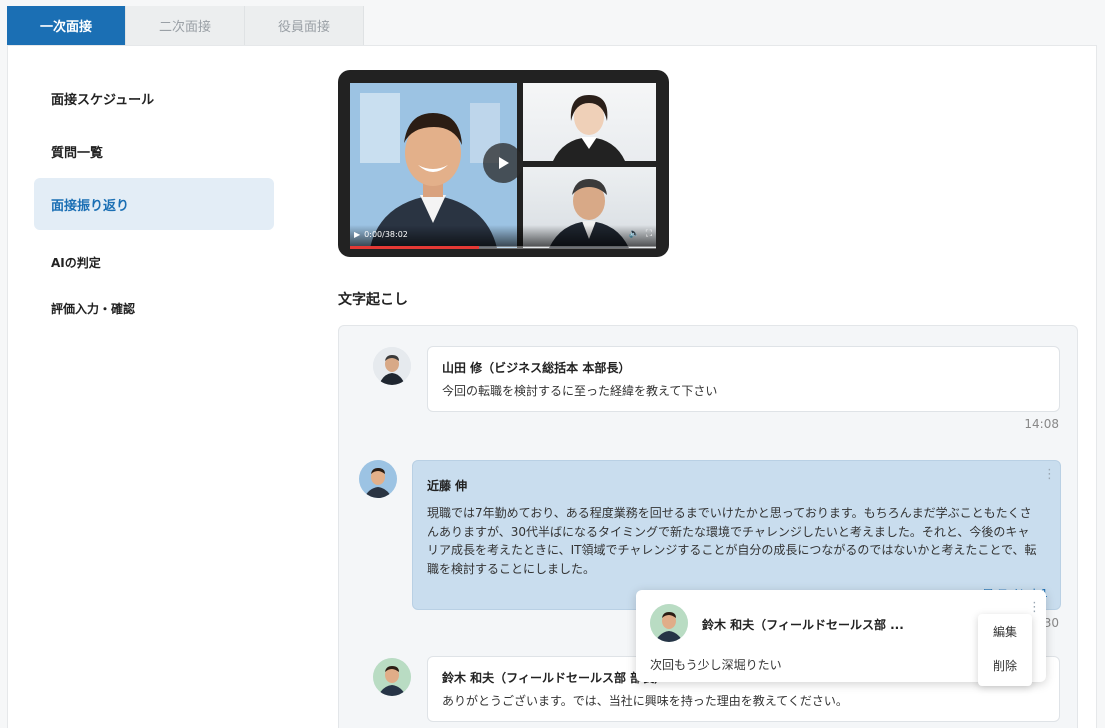 Image resolution: width=1105 pixels, height=728 pixels. I want to click on tab-first-interview: 一次面接, so click(66, 25).